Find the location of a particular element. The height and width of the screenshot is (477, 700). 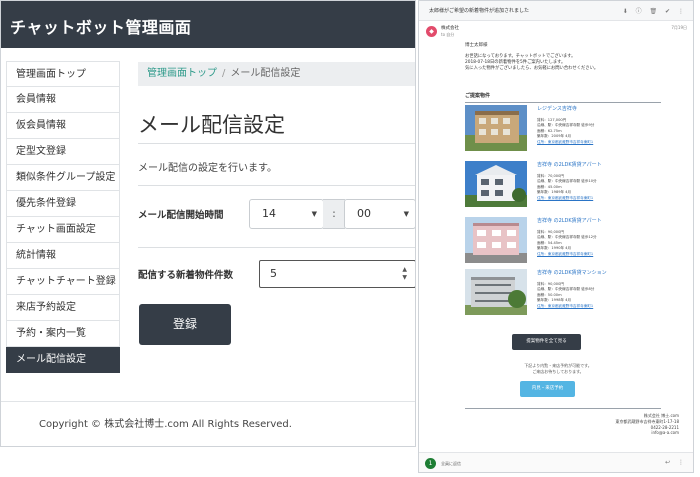

minute-select: 00 ▼ is located at coordinates (379, 214).